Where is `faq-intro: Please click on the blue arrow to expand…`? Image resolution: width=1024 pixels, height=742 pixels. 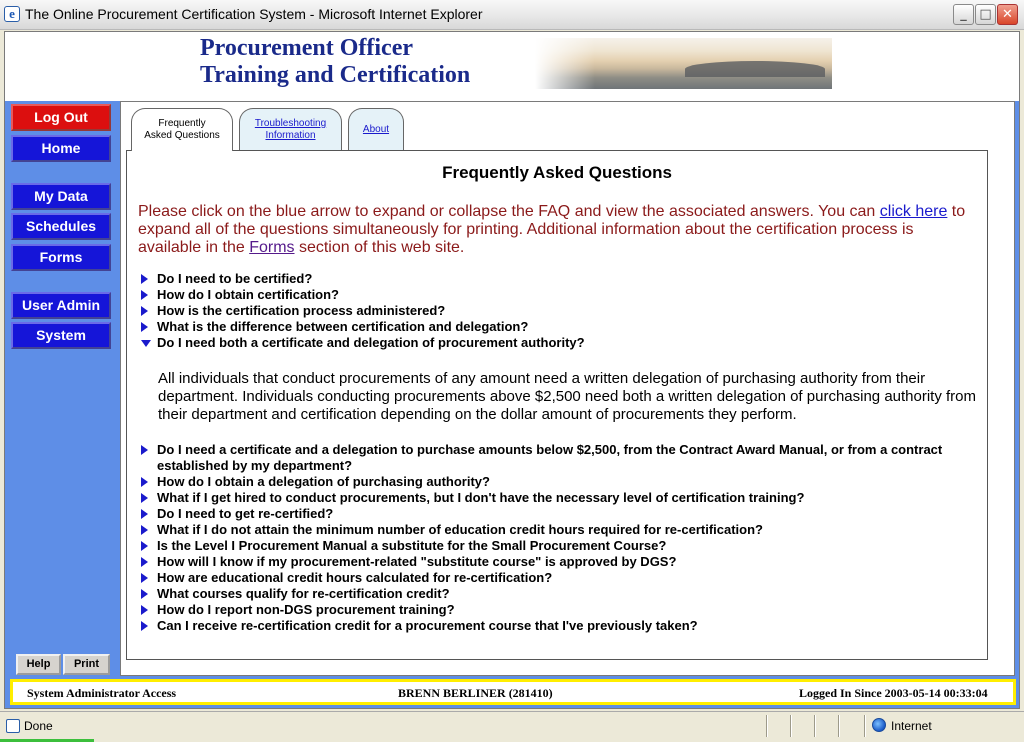
faq-intro: Please click on the blue arrow to expand… is located at coordinates (558, 230).